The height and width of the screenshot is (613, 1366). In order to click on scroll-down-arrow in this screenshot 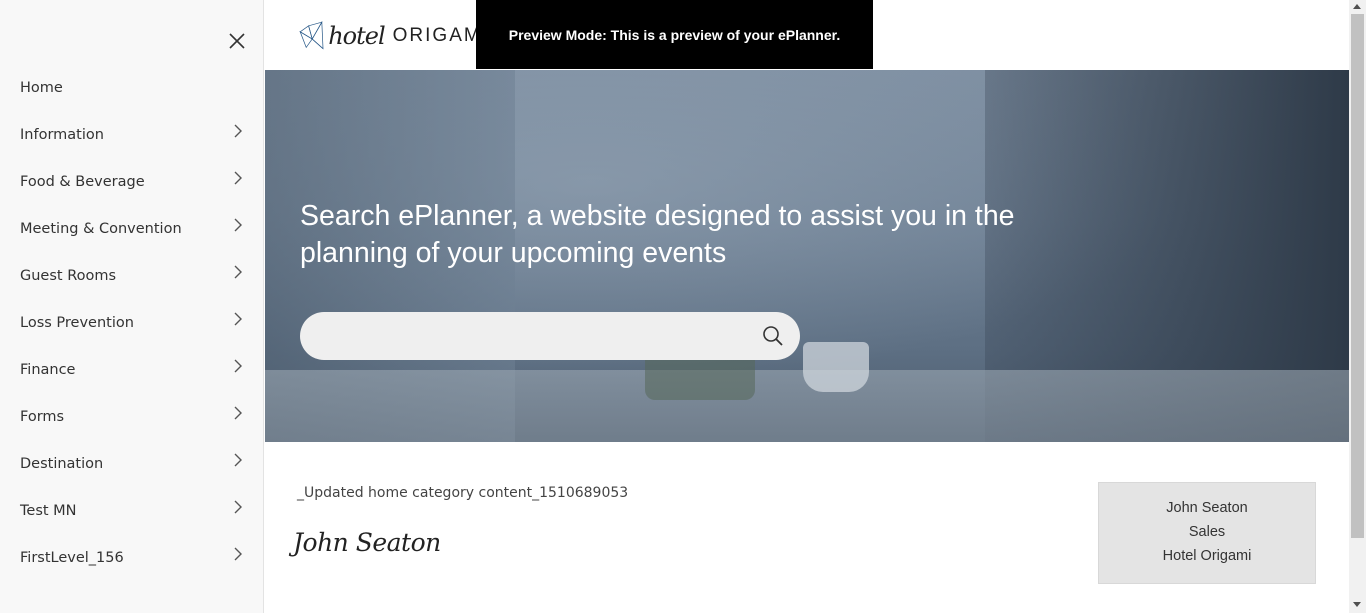, I will do `click(1357, 604)`.